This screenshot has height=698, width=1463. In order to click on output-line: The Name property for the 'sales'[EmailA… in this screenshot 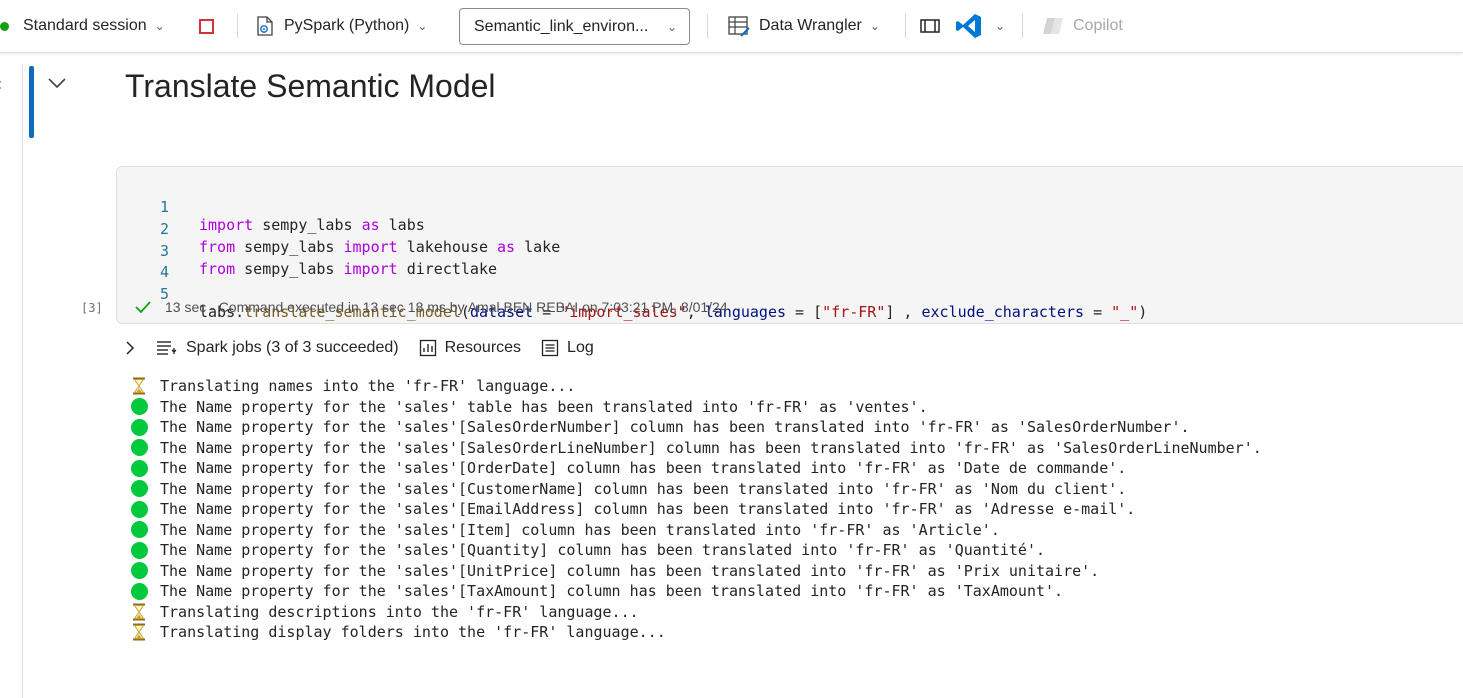, I will do `click(696, 509)`.